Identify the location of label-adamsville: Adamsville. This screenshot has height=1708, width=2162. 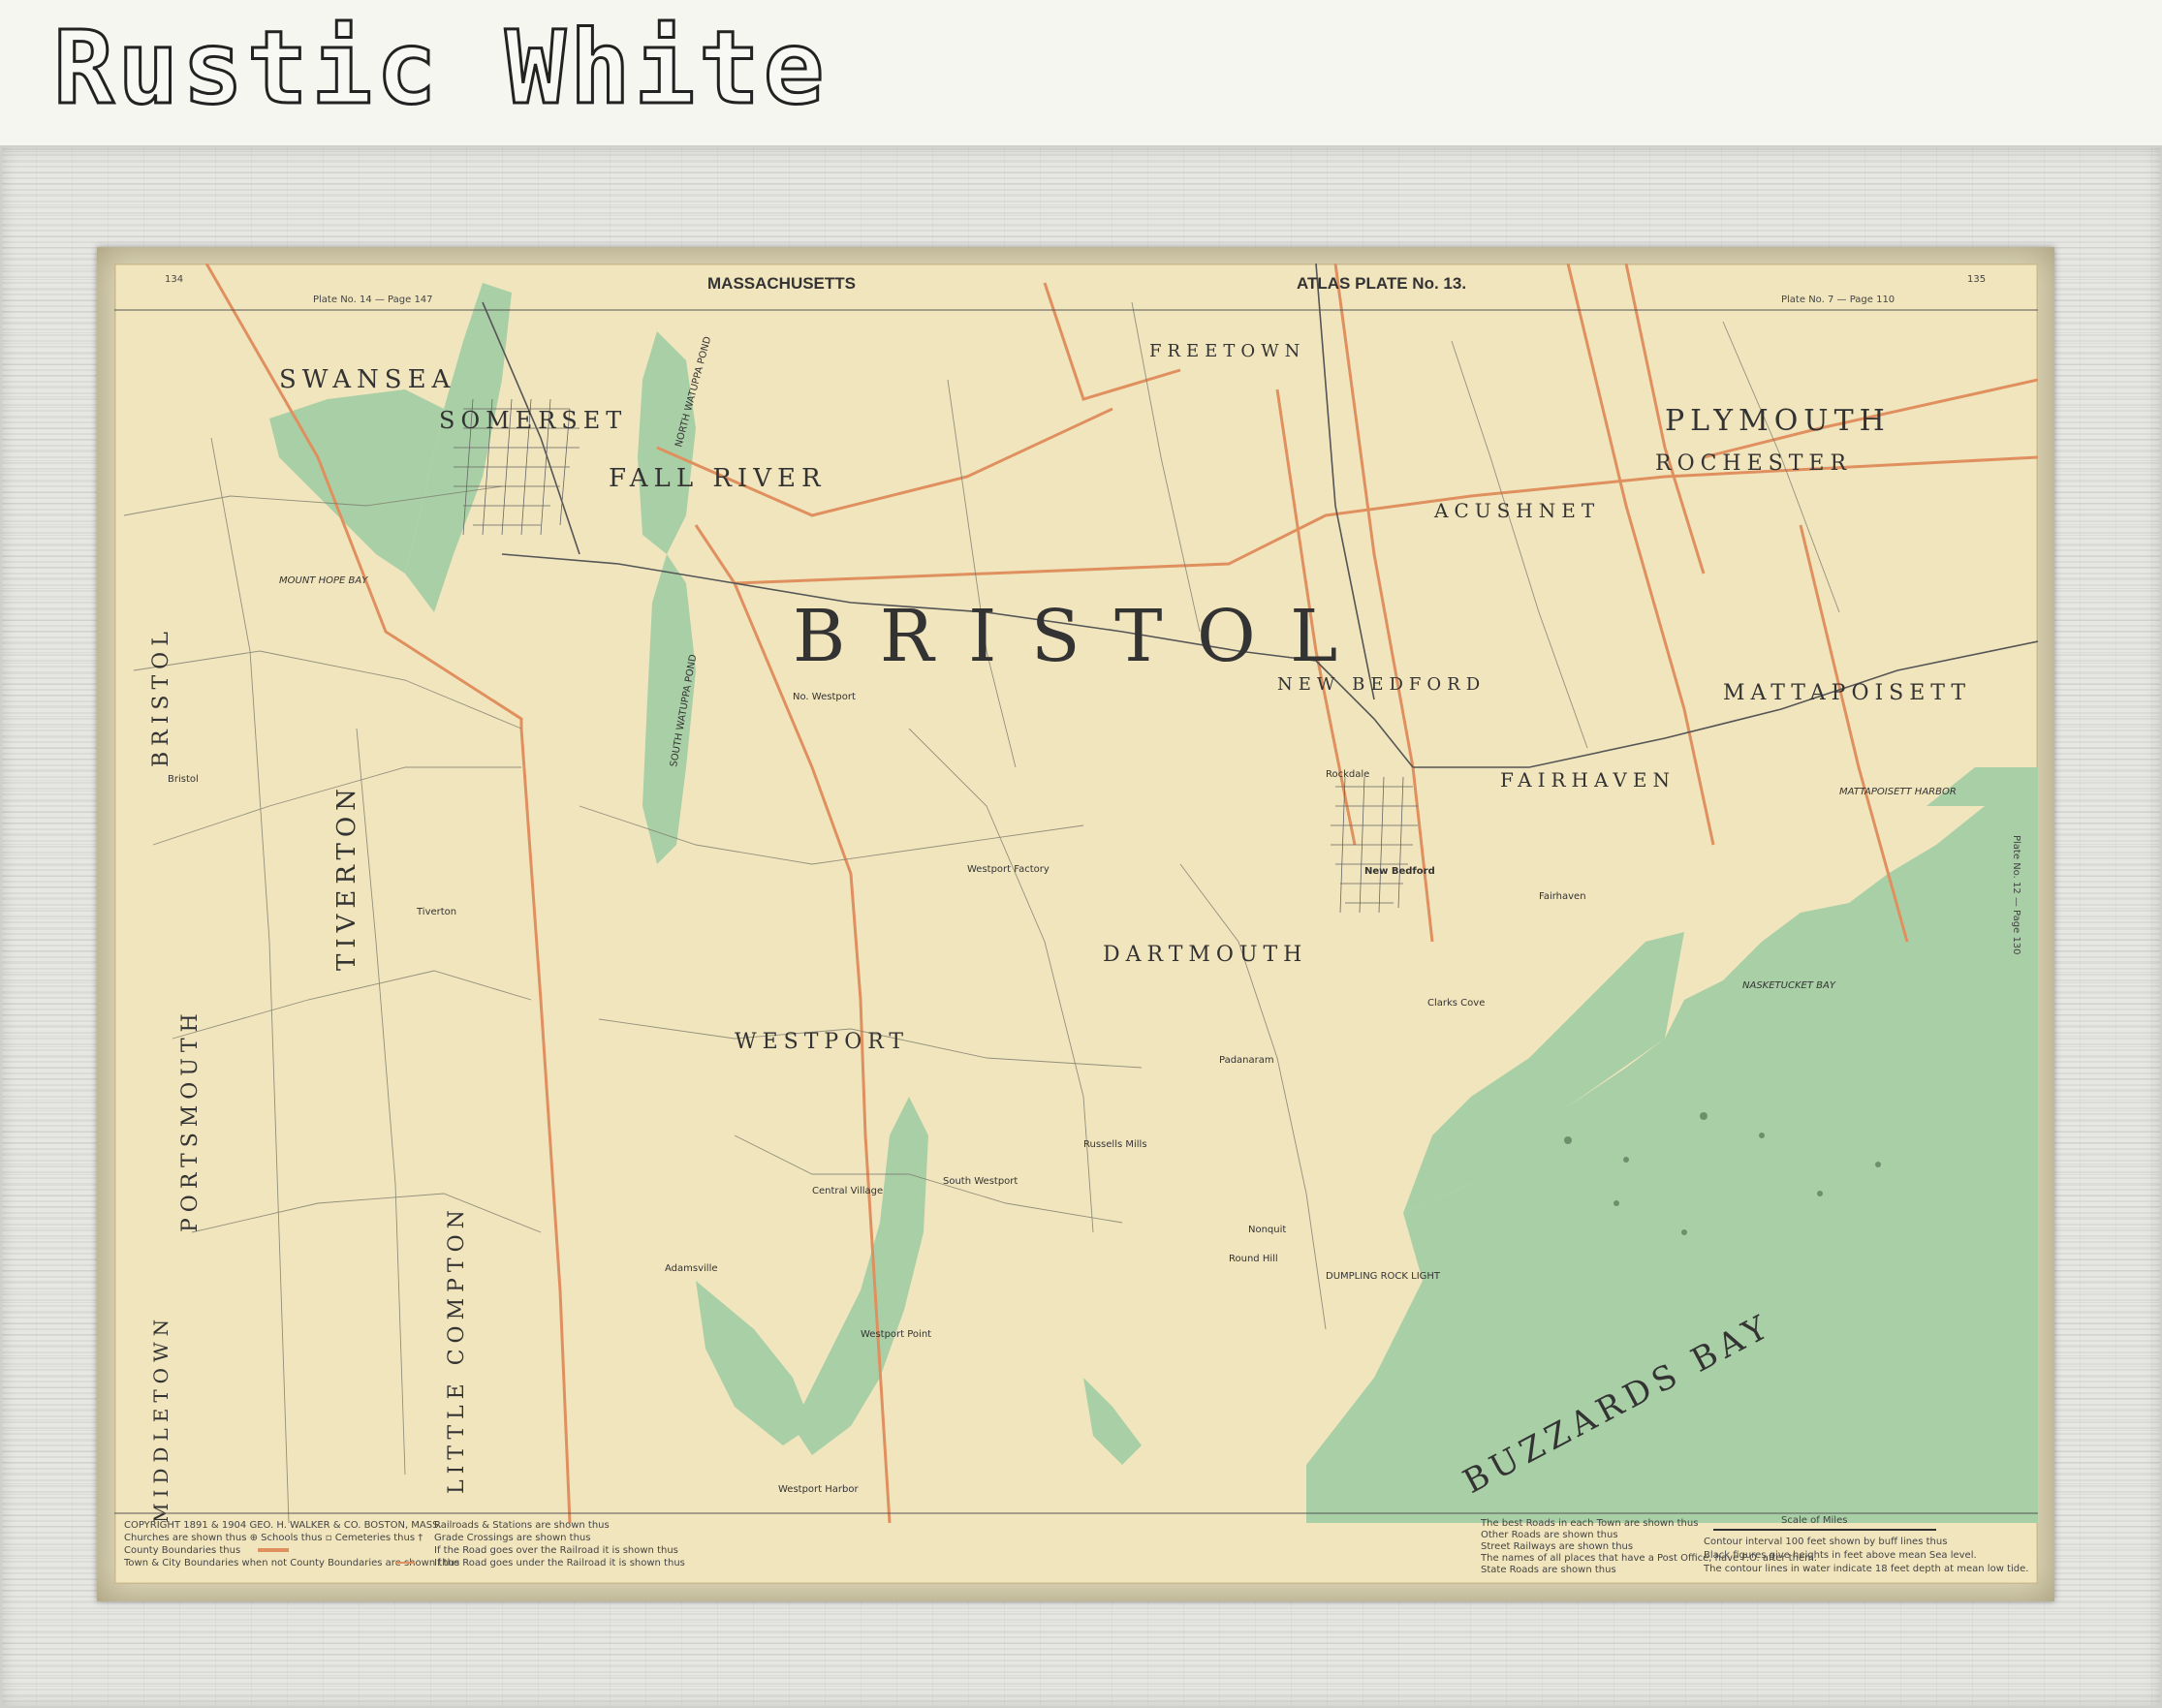
(691, 1268).